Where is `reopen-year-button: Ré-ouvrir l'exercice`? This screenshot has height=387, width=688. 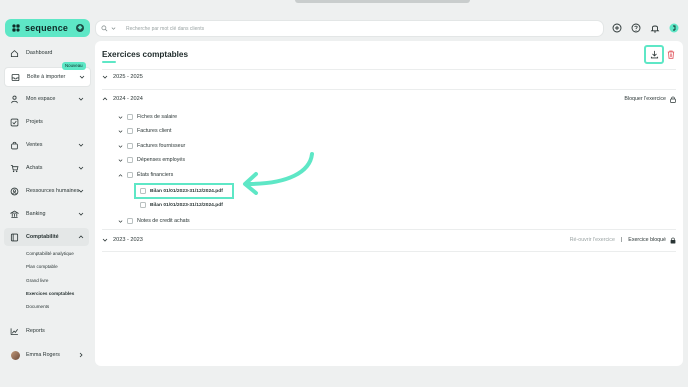 reopen-year-button: Ré-ouvrir l'exercice is located at coordinates (592, 240).